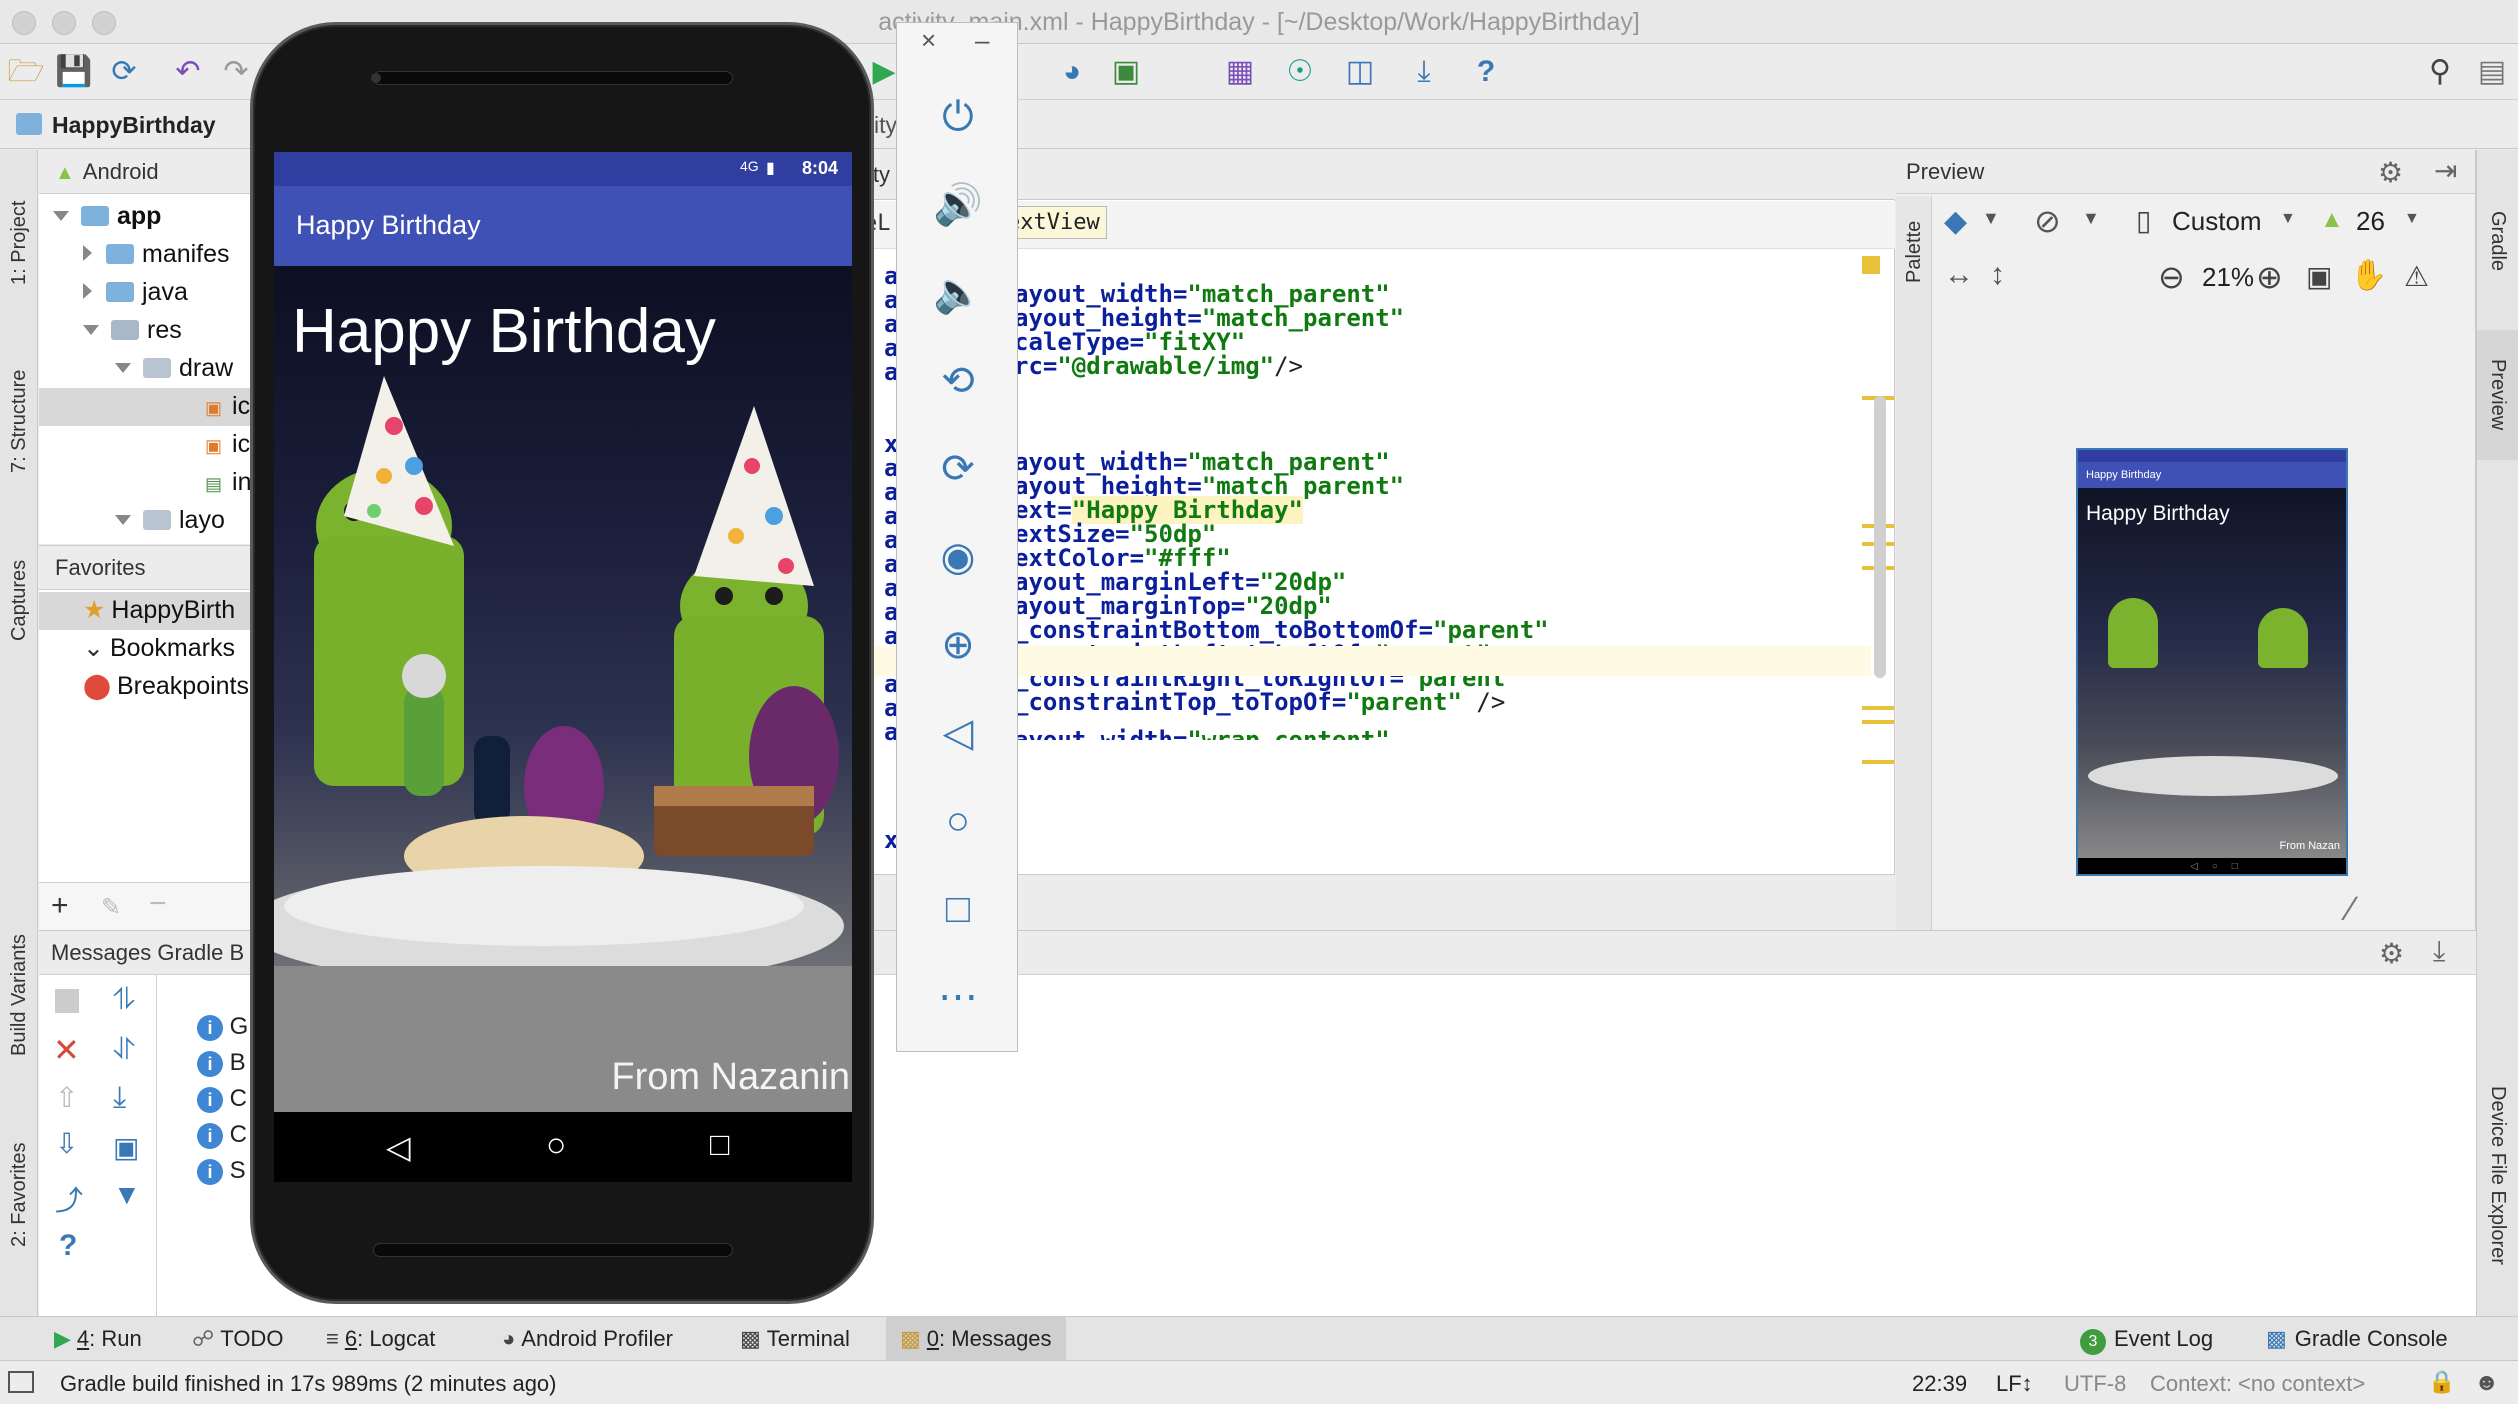  Describe the element at coordinates (2492, 72) in the screenshot. I see `layout-toggle-icon: ▤` at that location.